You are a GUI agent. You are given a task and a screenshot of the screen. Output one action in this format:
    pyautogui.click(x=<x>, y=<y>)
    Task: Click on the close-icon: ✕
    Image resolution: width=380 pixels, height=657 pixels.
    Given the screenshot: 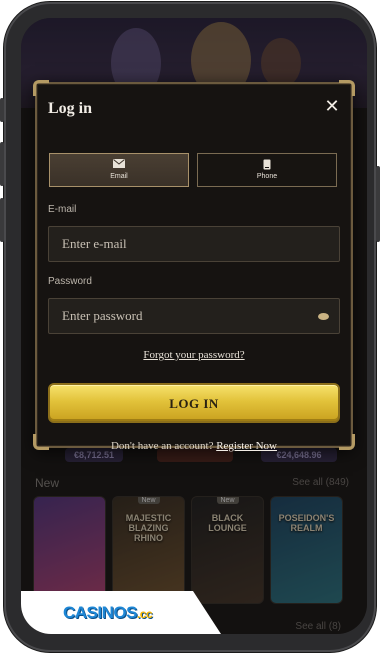 What is the action you would take?
    pyautogui.click(x=332, y=107)
    